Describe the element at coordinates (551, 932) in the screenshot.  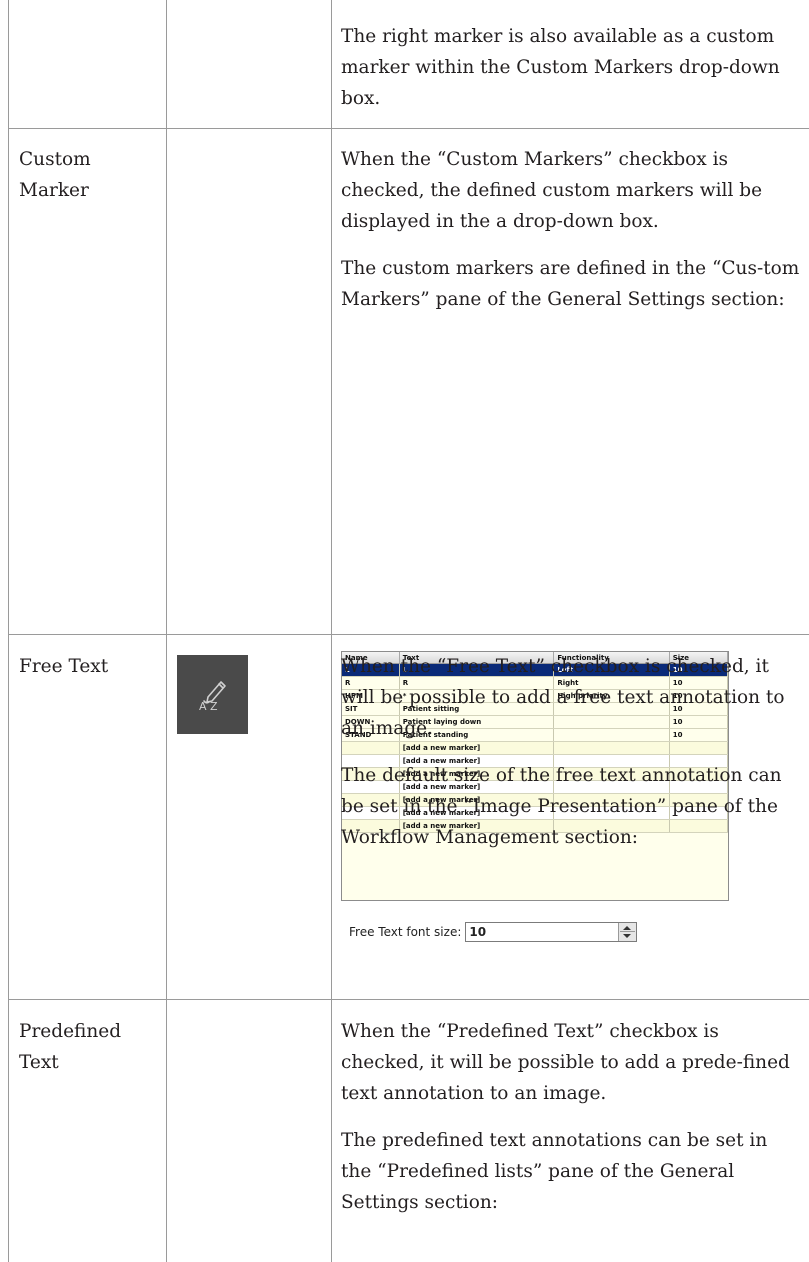
I see `font-size-input: 10` at that location.